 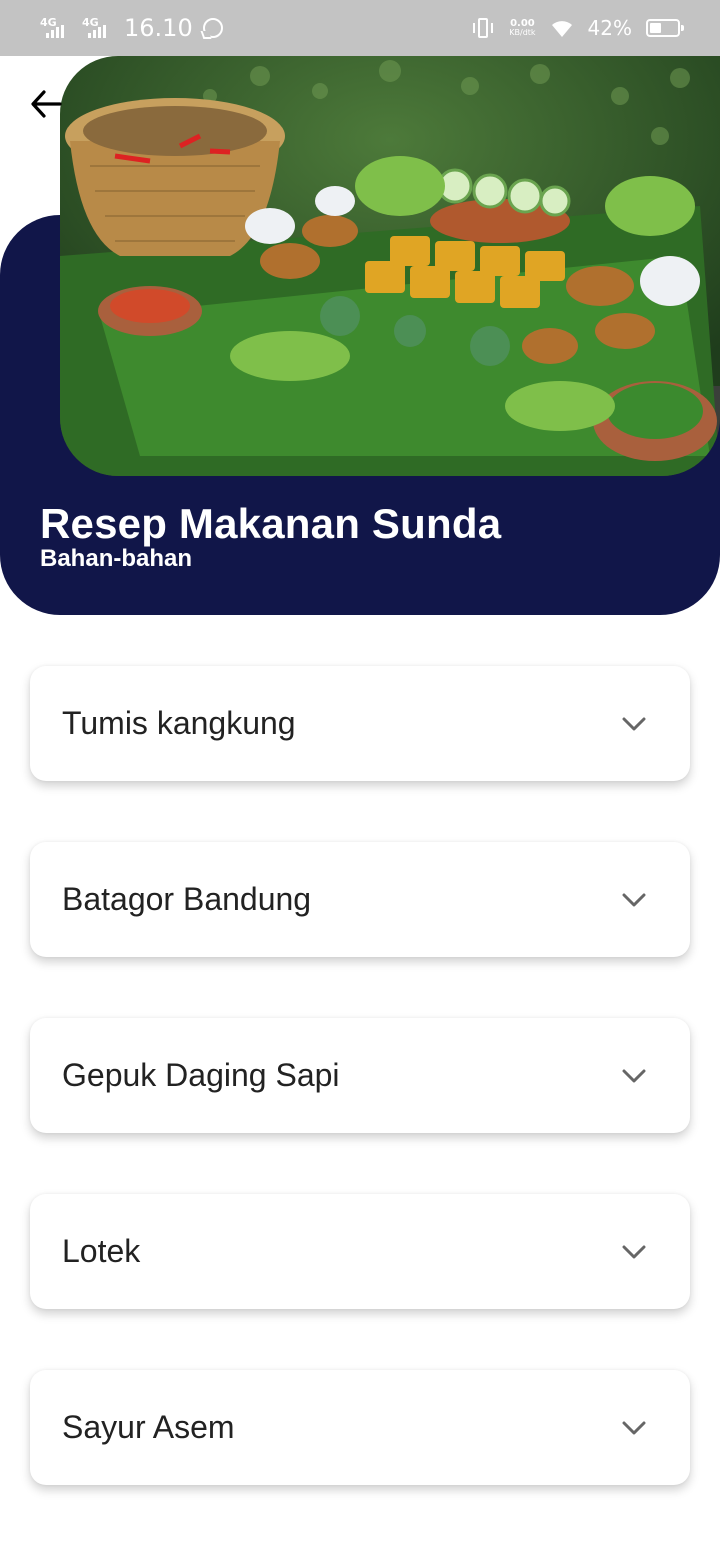 I want to click on recipe-item-gepuk-daging-sapi: Gepuk Daging Sapi, so click(x=360, y=1075).